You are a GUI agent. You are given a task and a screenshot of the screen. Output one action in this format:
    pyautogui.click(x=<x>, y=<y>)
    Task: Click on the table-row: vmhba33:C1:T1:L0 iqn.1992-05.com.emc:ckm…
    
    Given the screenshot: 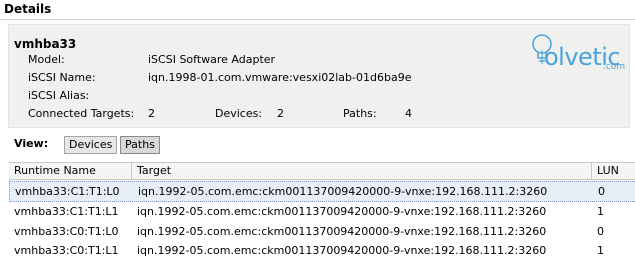 What is the action you would take?
    pyautogui.click(x=322, y=191)
    